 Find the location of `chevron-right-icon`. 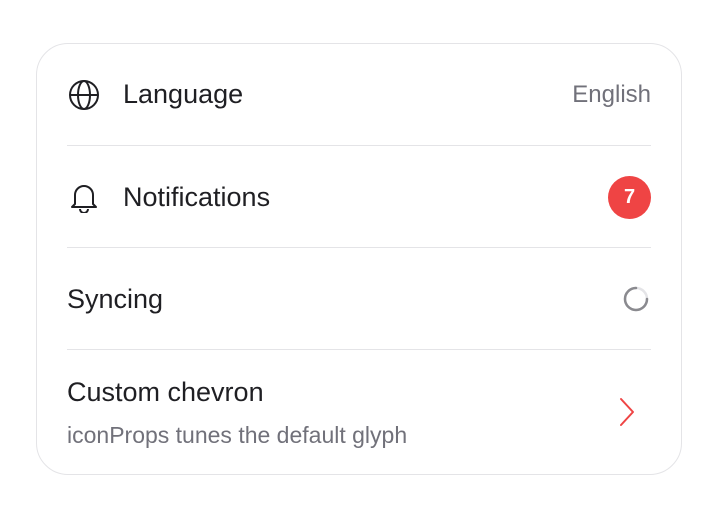

chevron-right-icon is located at coordinates (629, 413).